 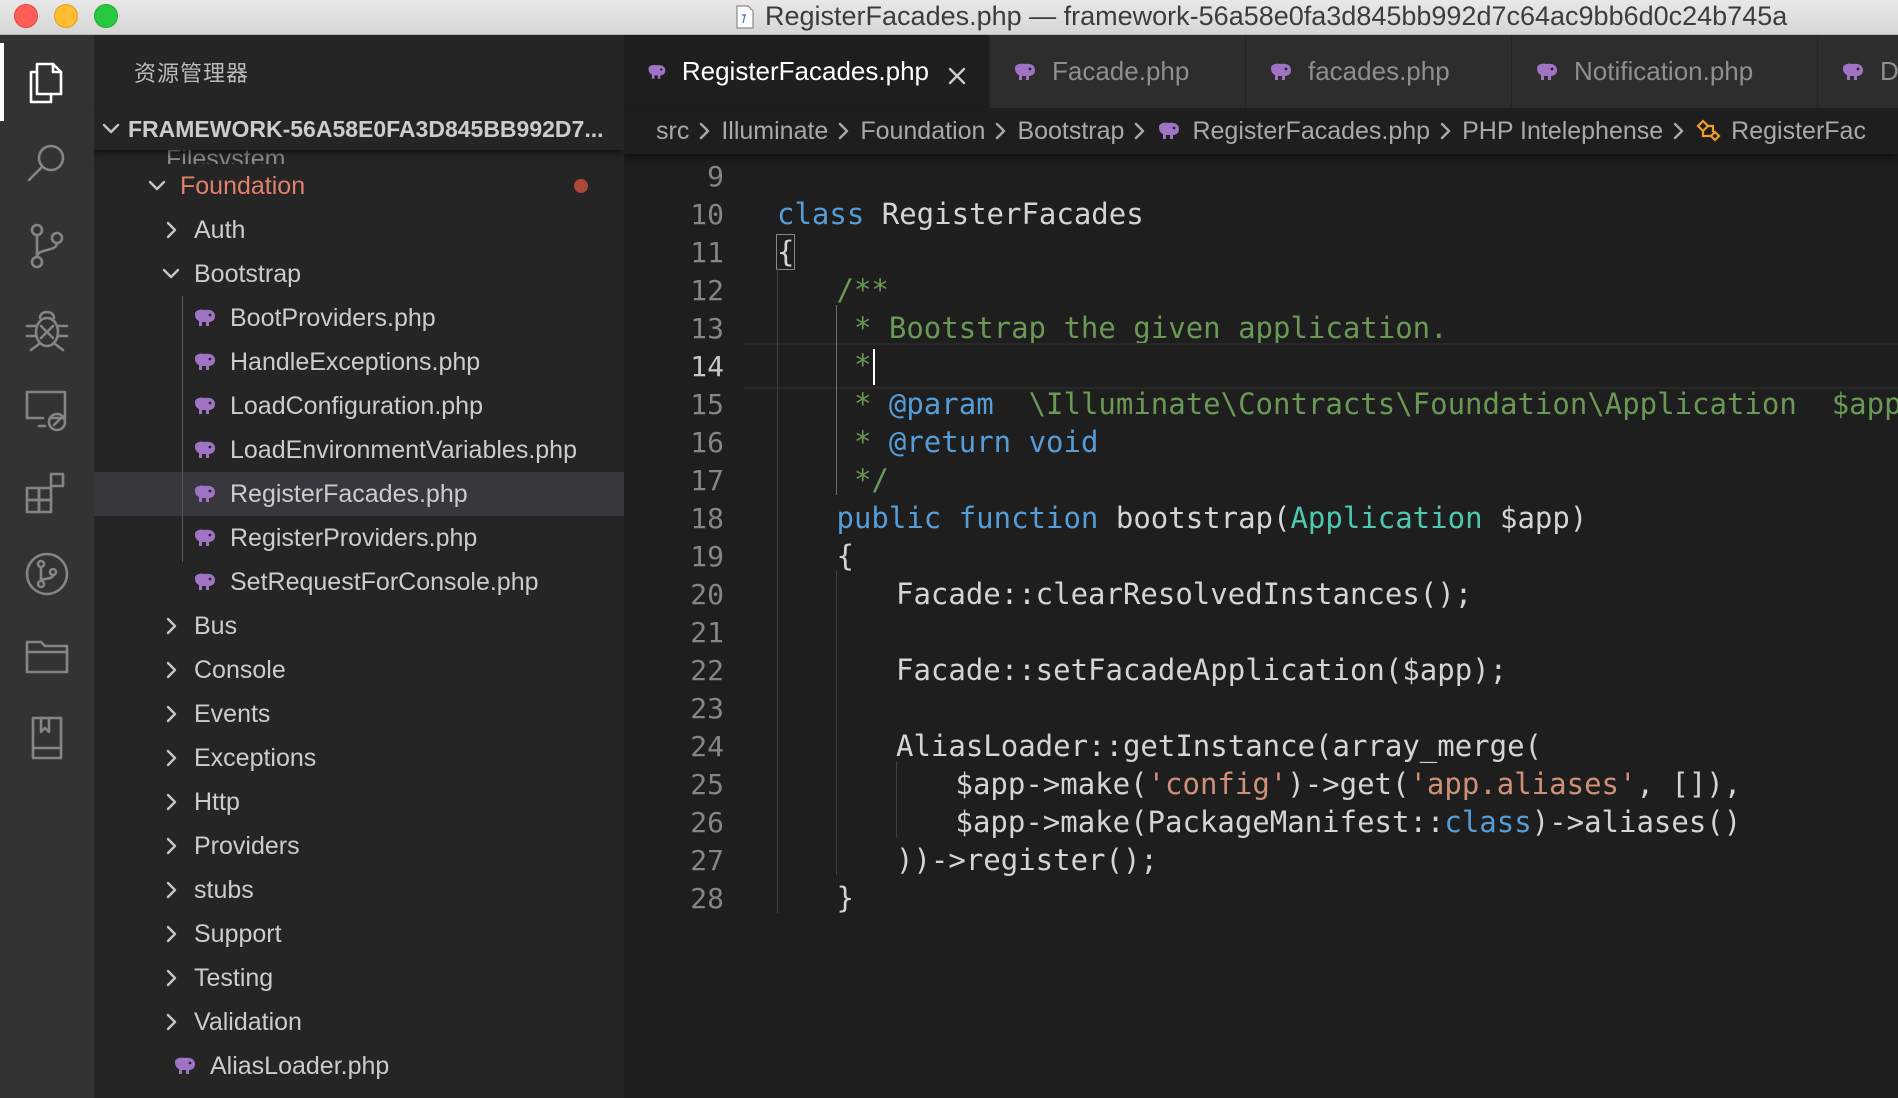 I want to click on tab-label: RegisterFacades.php, so click(x=805, y=71).